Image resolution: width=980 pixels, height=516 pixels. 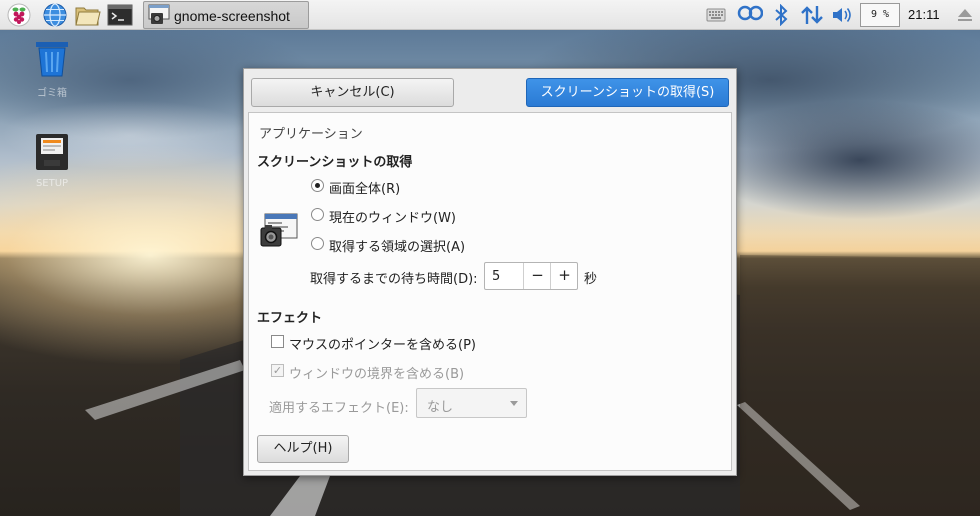 What do you see at coordinates (394, 279) in the screenshot?
I see `delay-label: 取得するまでの待ち時間(D):` at bounding box center [394, 279].